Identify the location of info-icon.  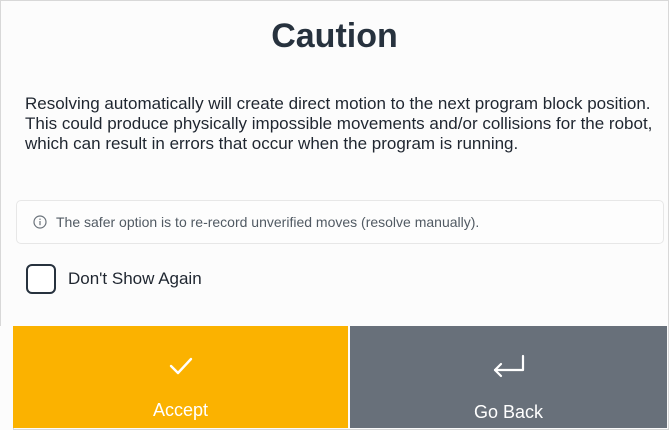
(40, 222).